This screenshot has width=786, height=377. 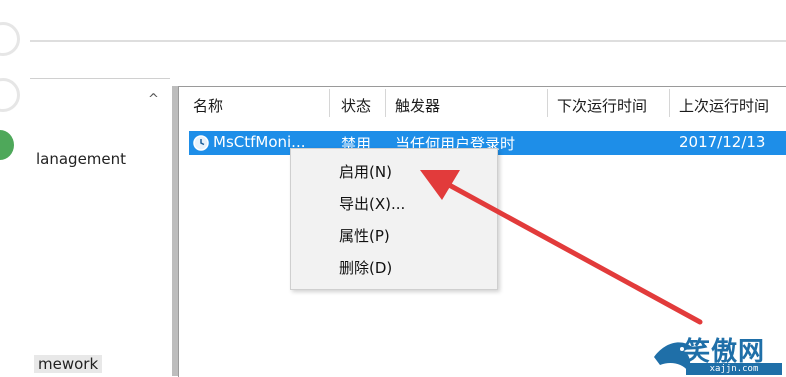 I want to click on annotation-arrow-icon, so click(x=561, y=247).